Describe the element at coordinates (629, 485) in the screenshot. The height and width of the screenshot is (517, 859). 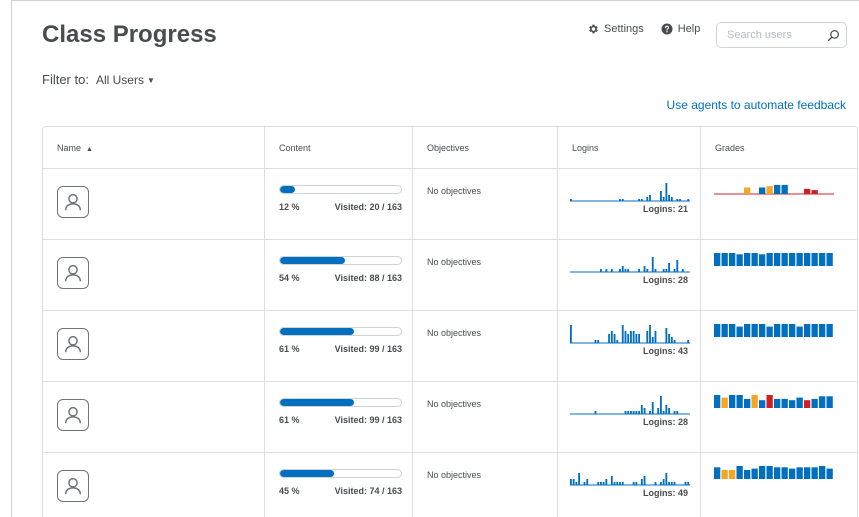
I see `logins-cell: Logins: 49` at that location.